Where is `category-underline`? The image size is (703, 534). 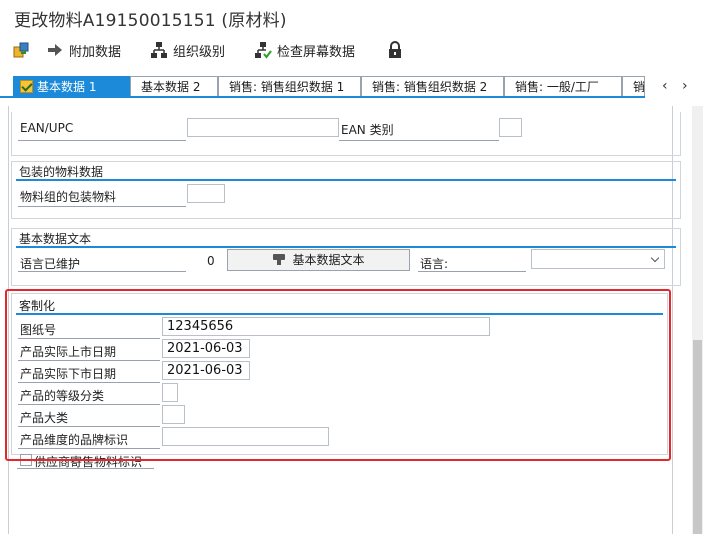
category-underline is located at coordinates (89, 426).